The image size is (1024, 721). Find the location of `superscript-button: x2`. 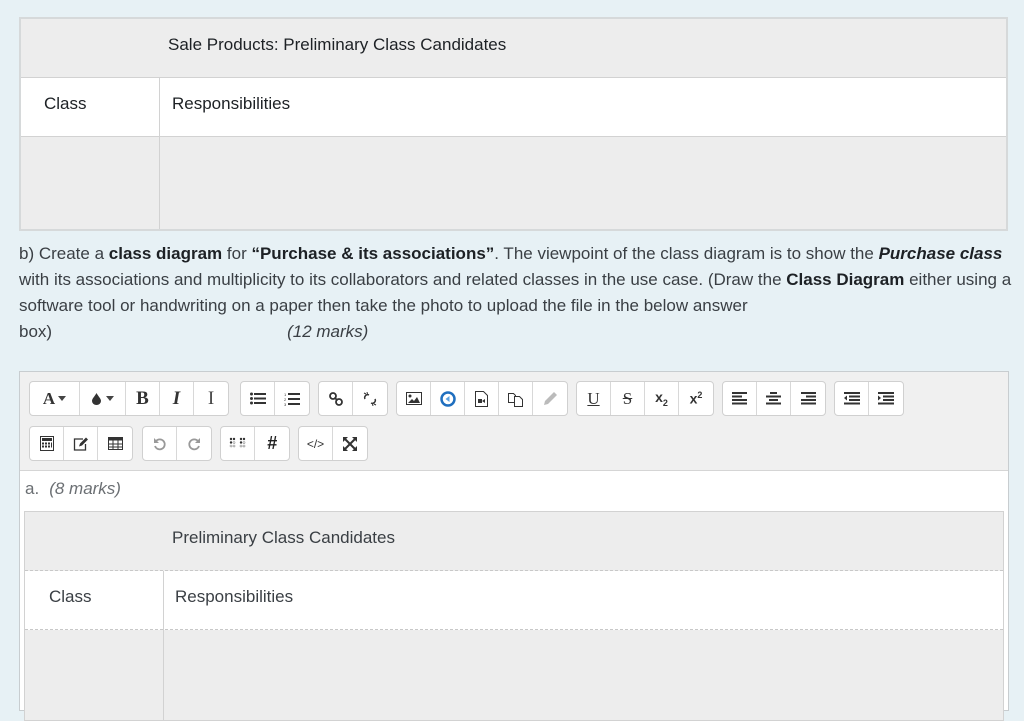

superscript-button: x2 is located at coordinates (696, 398).